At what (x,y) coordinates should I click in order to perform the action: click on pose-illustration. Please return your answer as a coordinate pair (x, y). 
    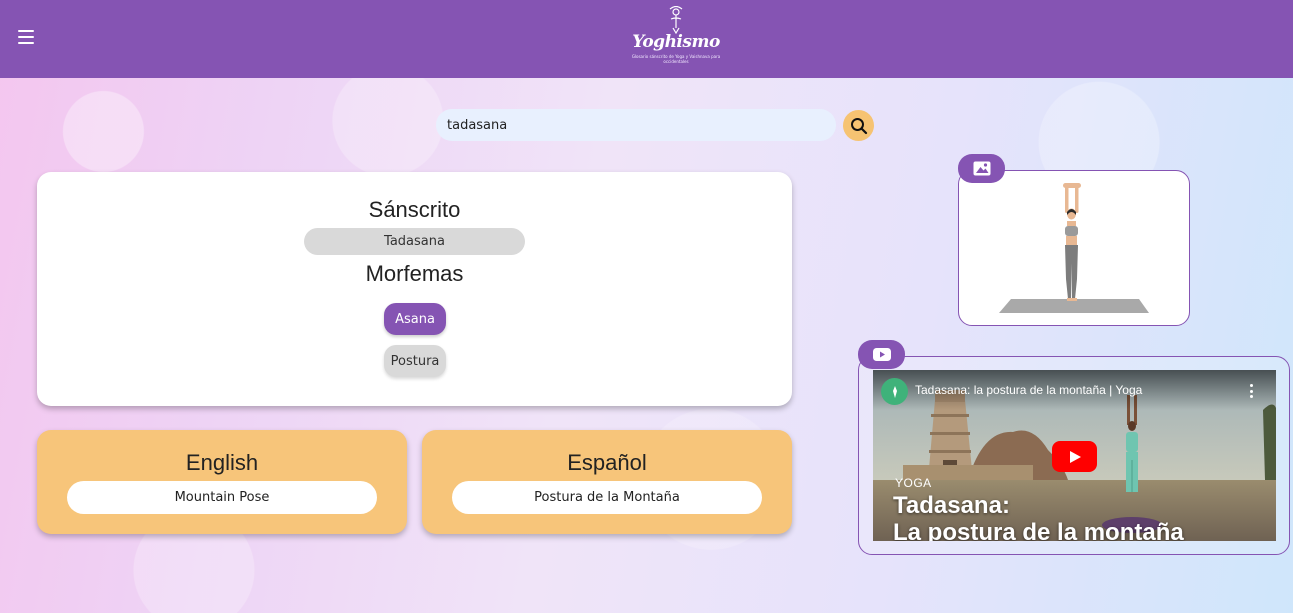
    Looking at the image, I should click on (1074, 248).